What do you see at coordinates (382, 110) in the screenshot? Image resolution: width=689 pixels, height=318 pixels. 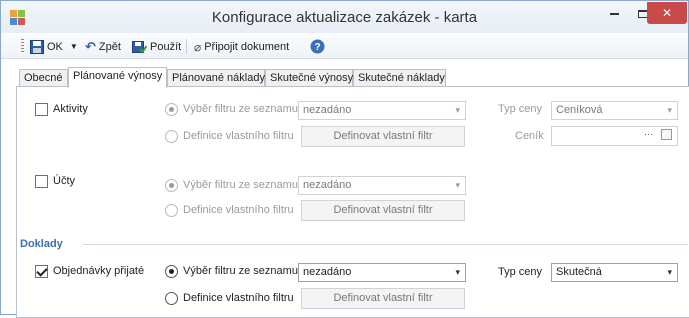 I see `aktivity-filter-select: nezadáno ▾` at bounding box center [382, 110].